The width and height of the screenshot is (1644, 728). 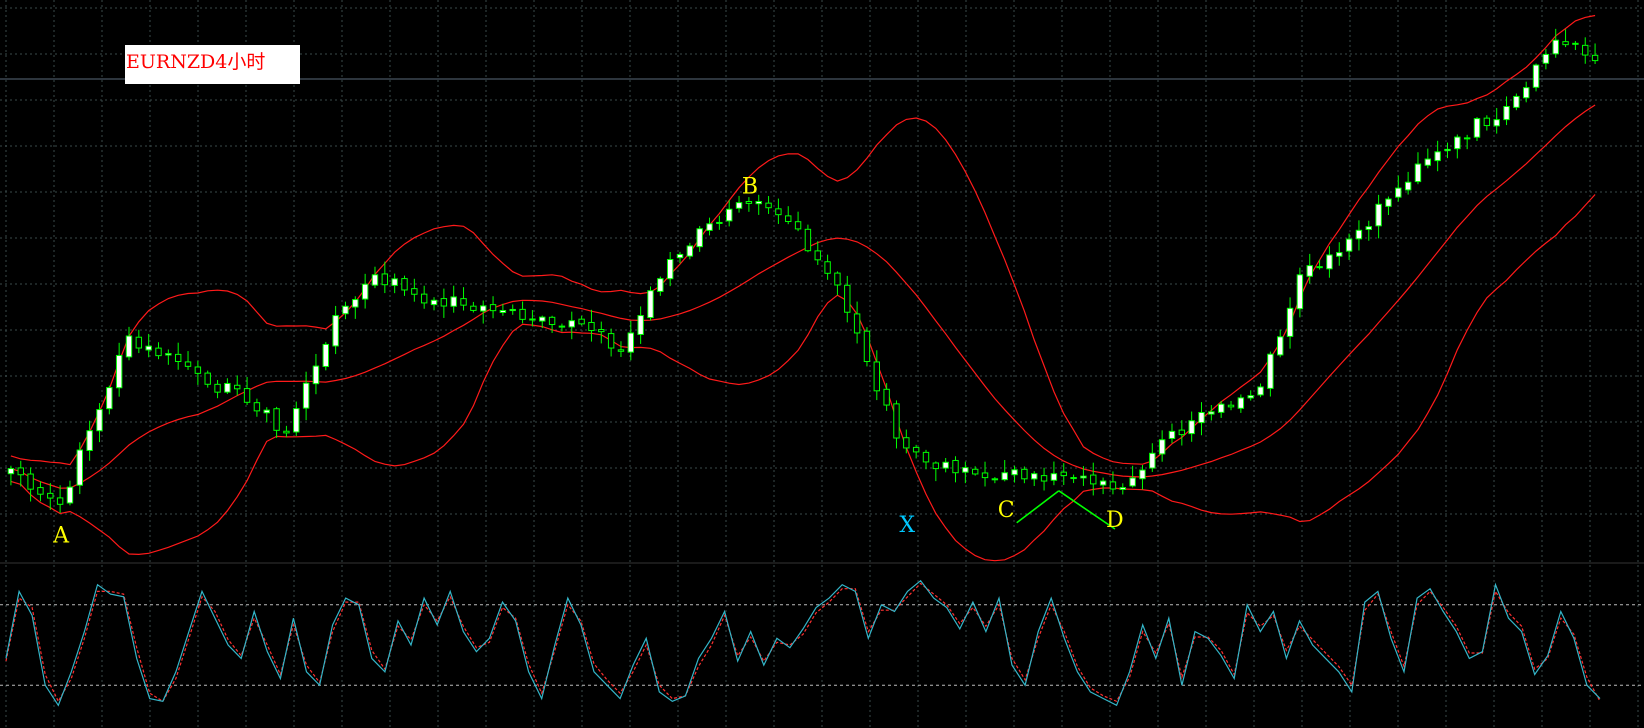 What do you see at coordinates (750, 186) in the screenshot?
I see `pattern-label-b: B` at bounding box center [750, 186].